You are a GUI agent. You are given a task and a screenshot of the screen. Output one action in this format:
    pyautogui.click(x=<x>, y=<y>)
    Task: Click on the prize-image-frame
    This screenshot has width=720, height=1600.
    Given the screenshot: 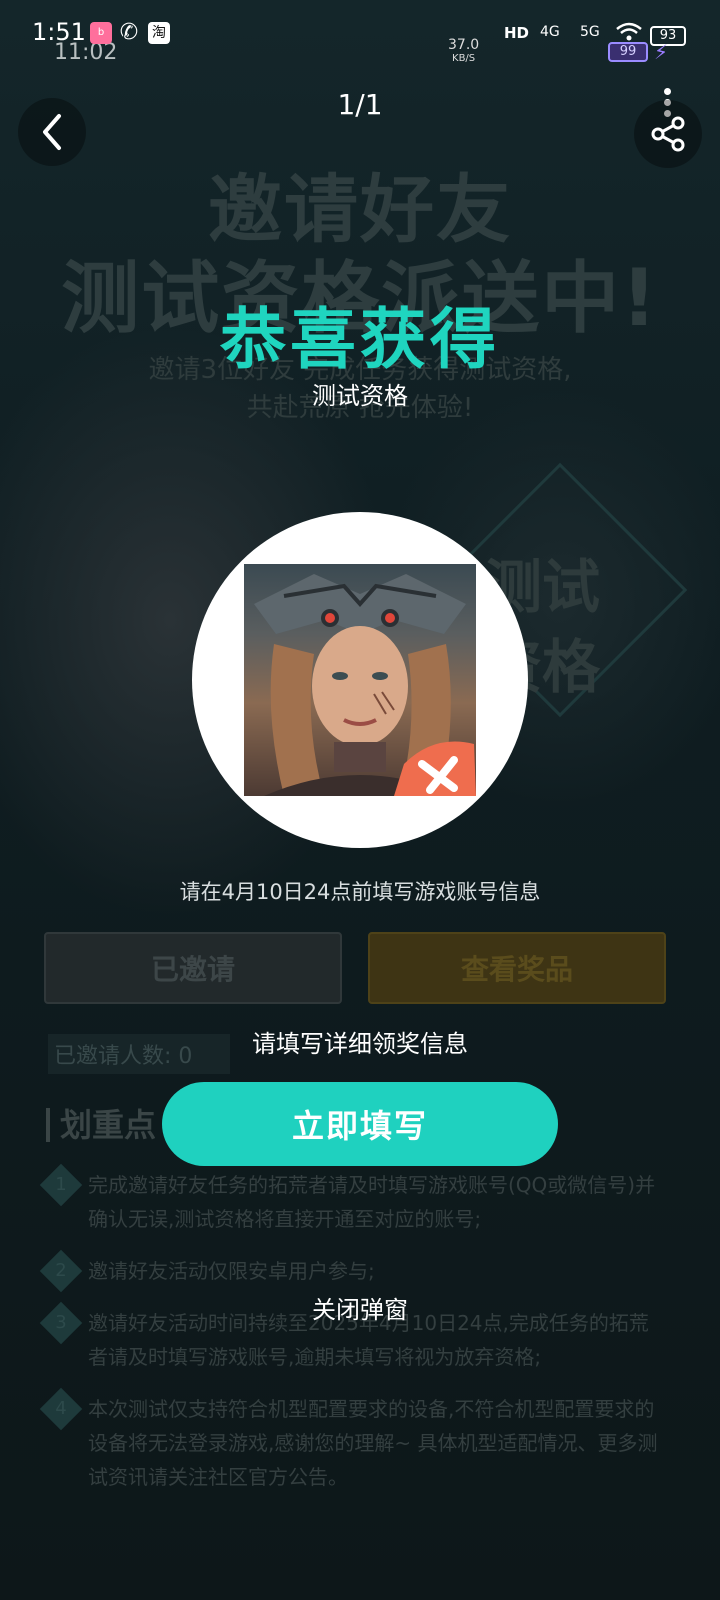 What is the action you would take?
    pyautogui.click(x=360, y=680)
    